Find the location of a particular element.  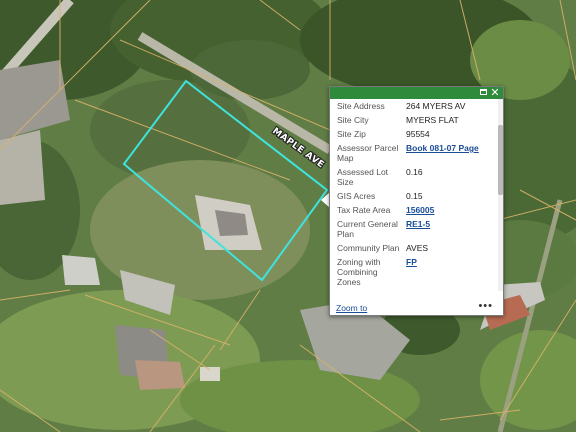

zoom-to-link: Zoom to is located at coordinates (351, 308).